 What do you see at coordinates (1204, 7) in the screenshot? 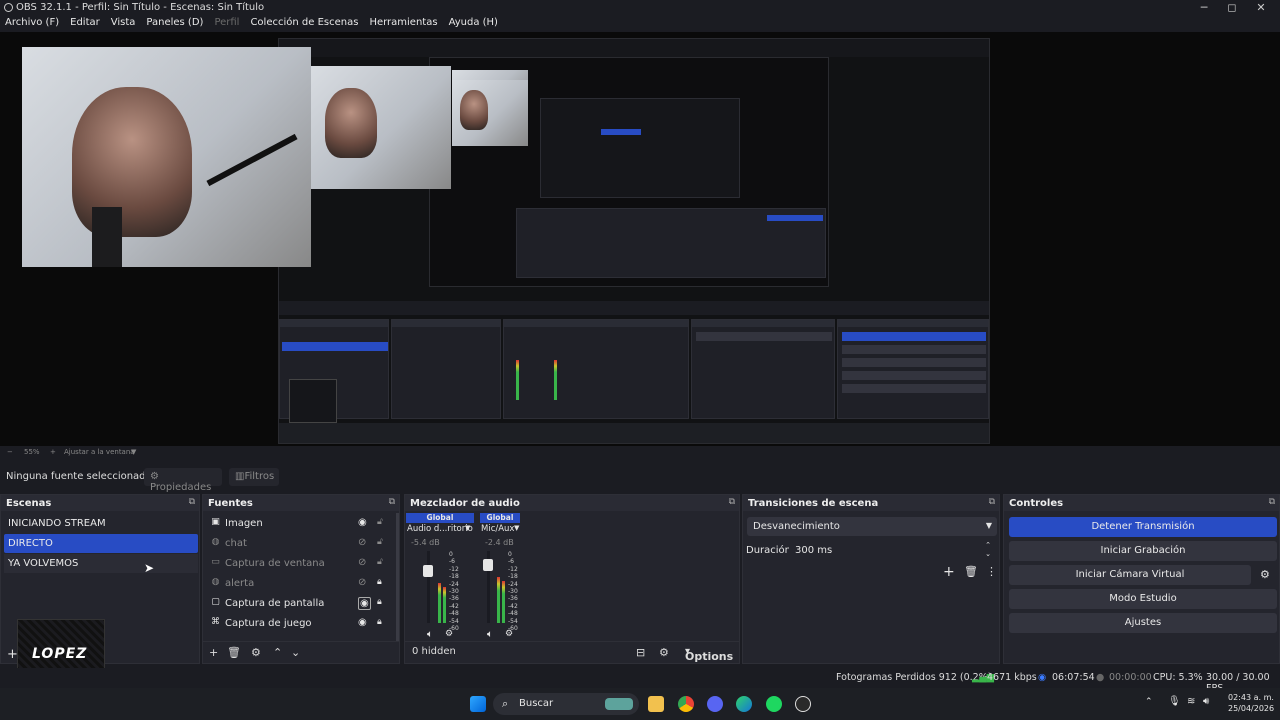
I see `minimize-icon: ─` at bounding box center [1204, 7].